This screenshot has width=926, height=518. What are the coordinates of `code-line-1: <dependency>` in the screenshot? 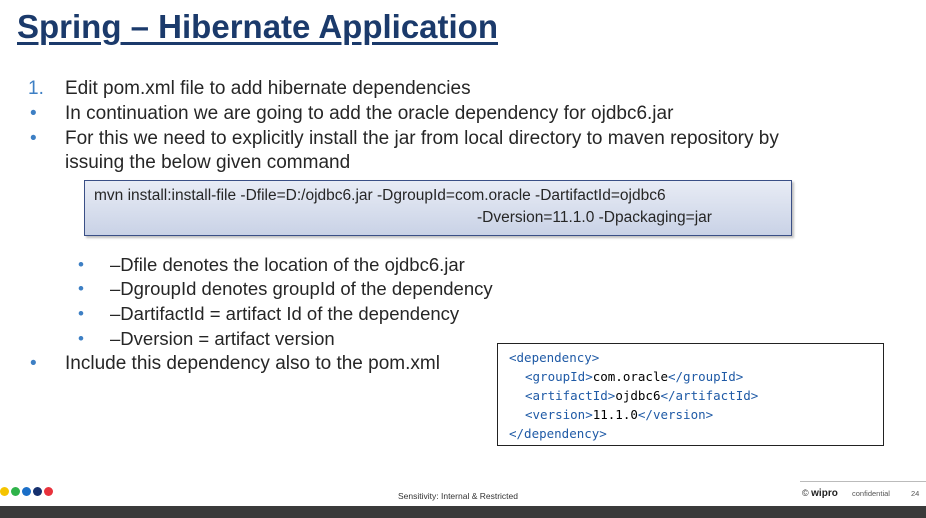 It's located at (554, 357).